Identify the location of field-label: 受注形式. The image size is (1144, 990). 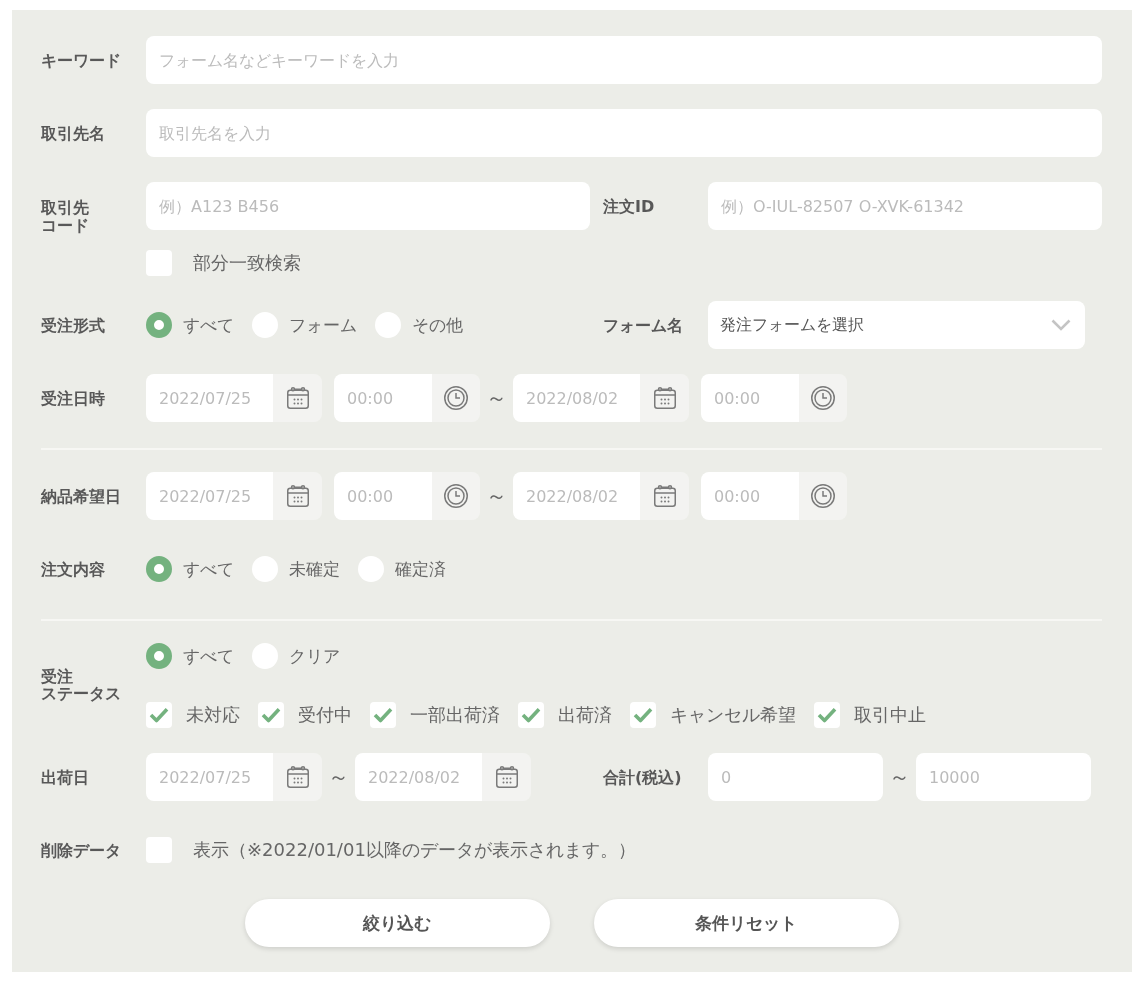
(73, 325).